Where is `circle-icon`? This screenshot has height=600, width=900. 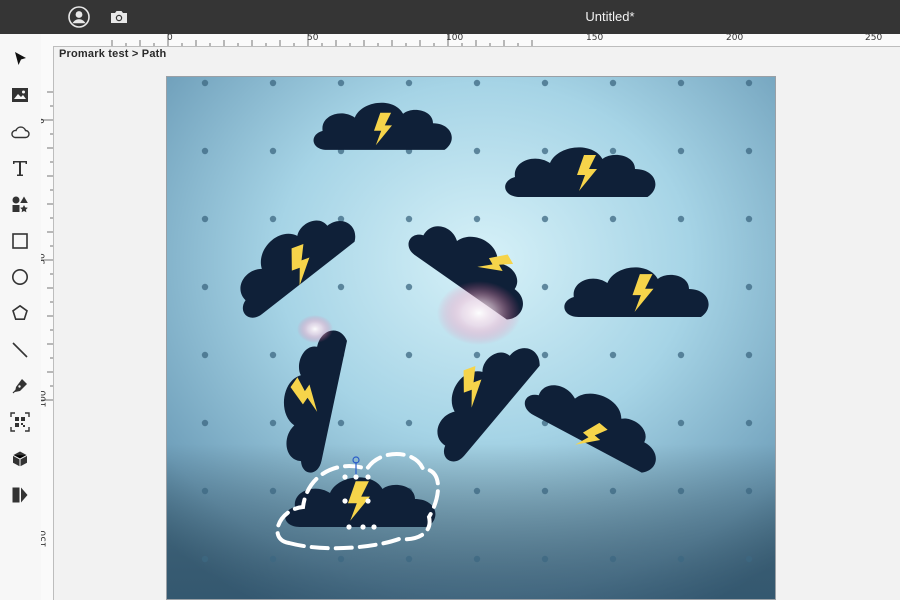 circle-icon is located at coordinates (20, 277).